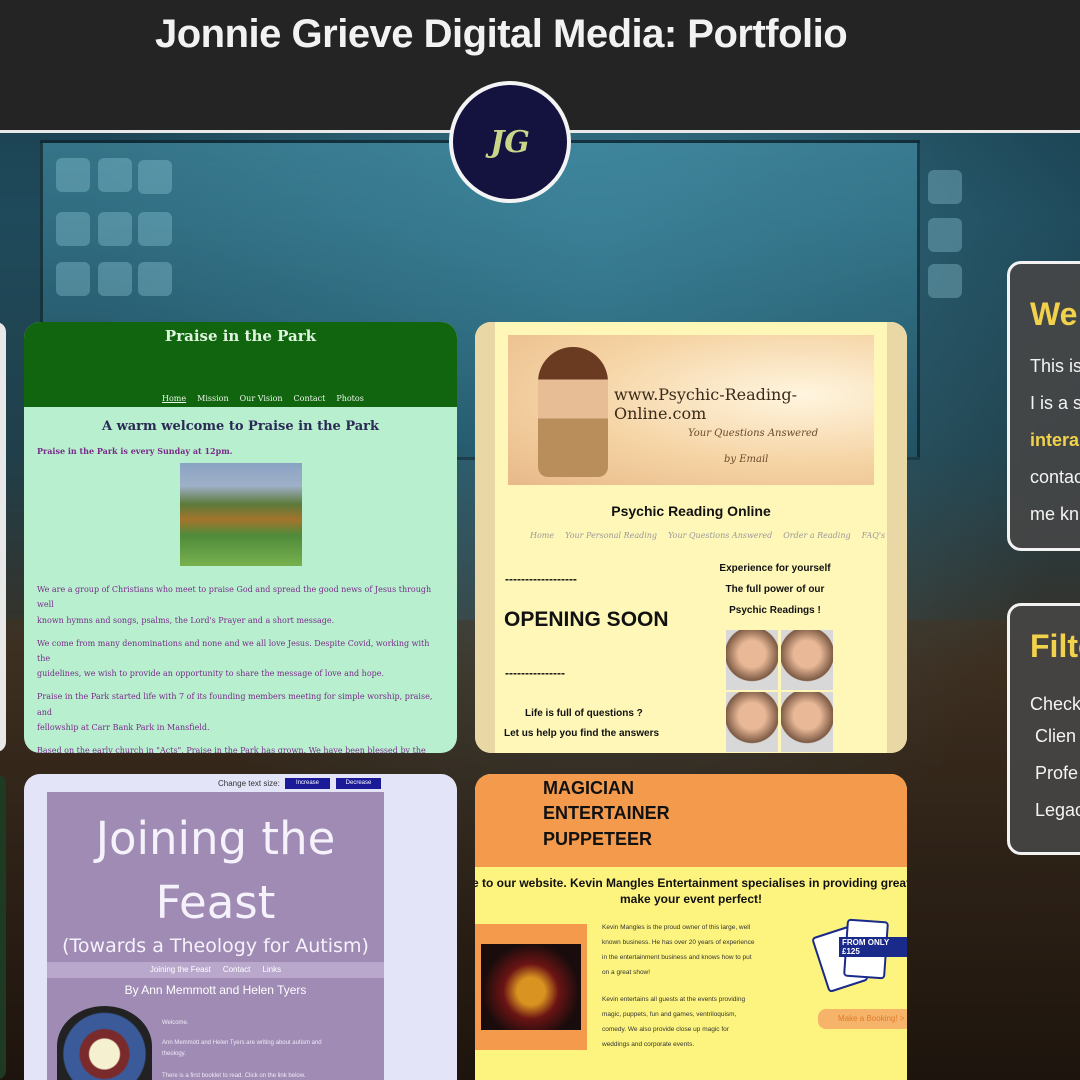 The height and width of the screenshot is (1080, 1080). What do you see at coordinates (1054, 314) in the screenshot?
I see `panel-heading: We` at bounding box center [1054, 314].